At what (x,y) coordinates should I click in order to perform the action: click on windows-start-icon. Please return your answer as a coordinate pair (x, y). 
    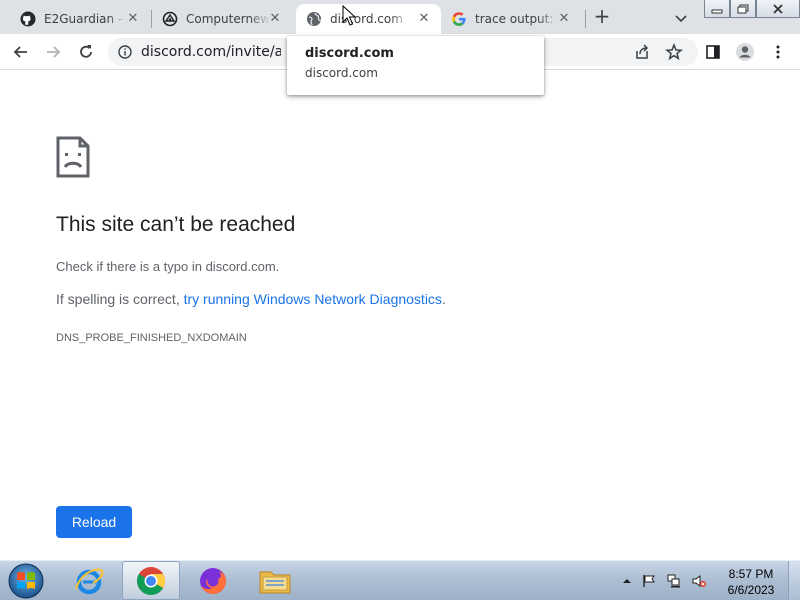
    Looking at the image, I should click on (26, 581).